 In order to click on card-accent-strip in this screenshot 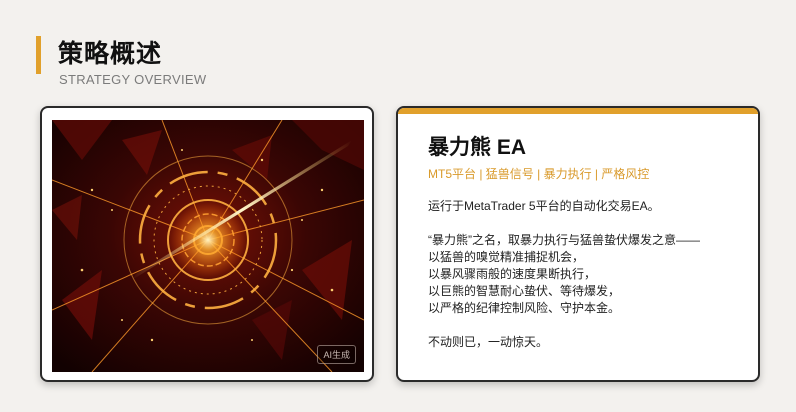, I will do `click(578, 111)`.